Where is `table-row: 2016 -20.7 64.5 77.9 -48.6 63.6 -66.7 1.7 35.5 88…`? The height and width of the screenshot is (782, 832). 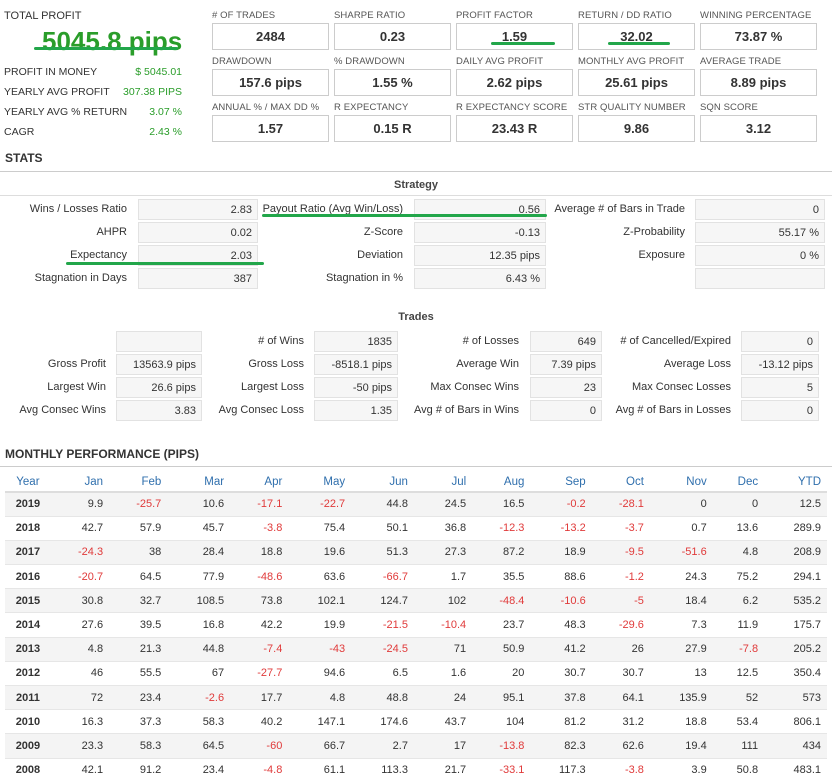 table-row: 2016 -20.7 64.5 77.9 -48.6 63.6 -66.7 1.7 35.5 88… is located at coordinates (416, 576).